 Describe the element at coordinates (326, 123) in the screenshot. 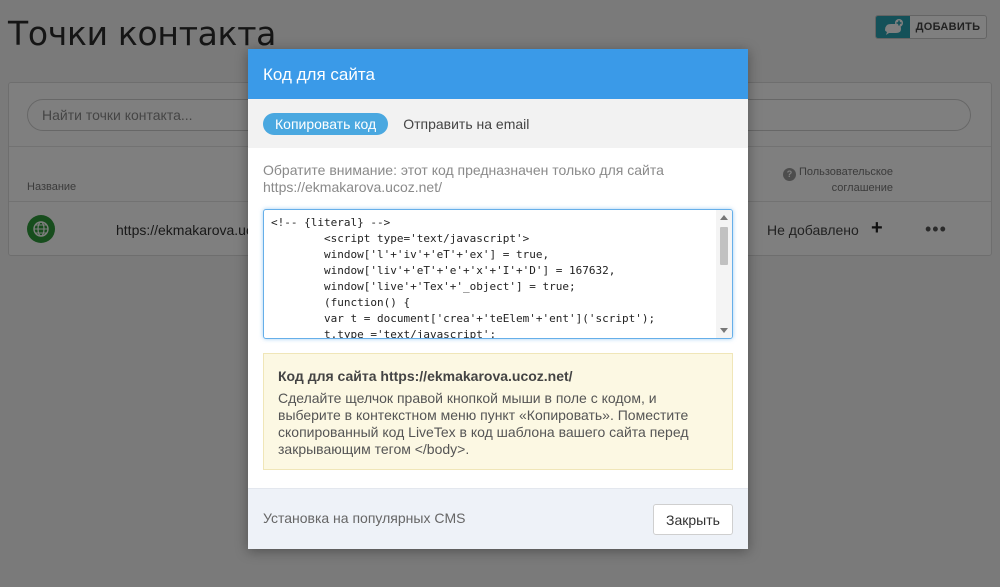

I see `tab-copy-code: Копировать код` at that location.